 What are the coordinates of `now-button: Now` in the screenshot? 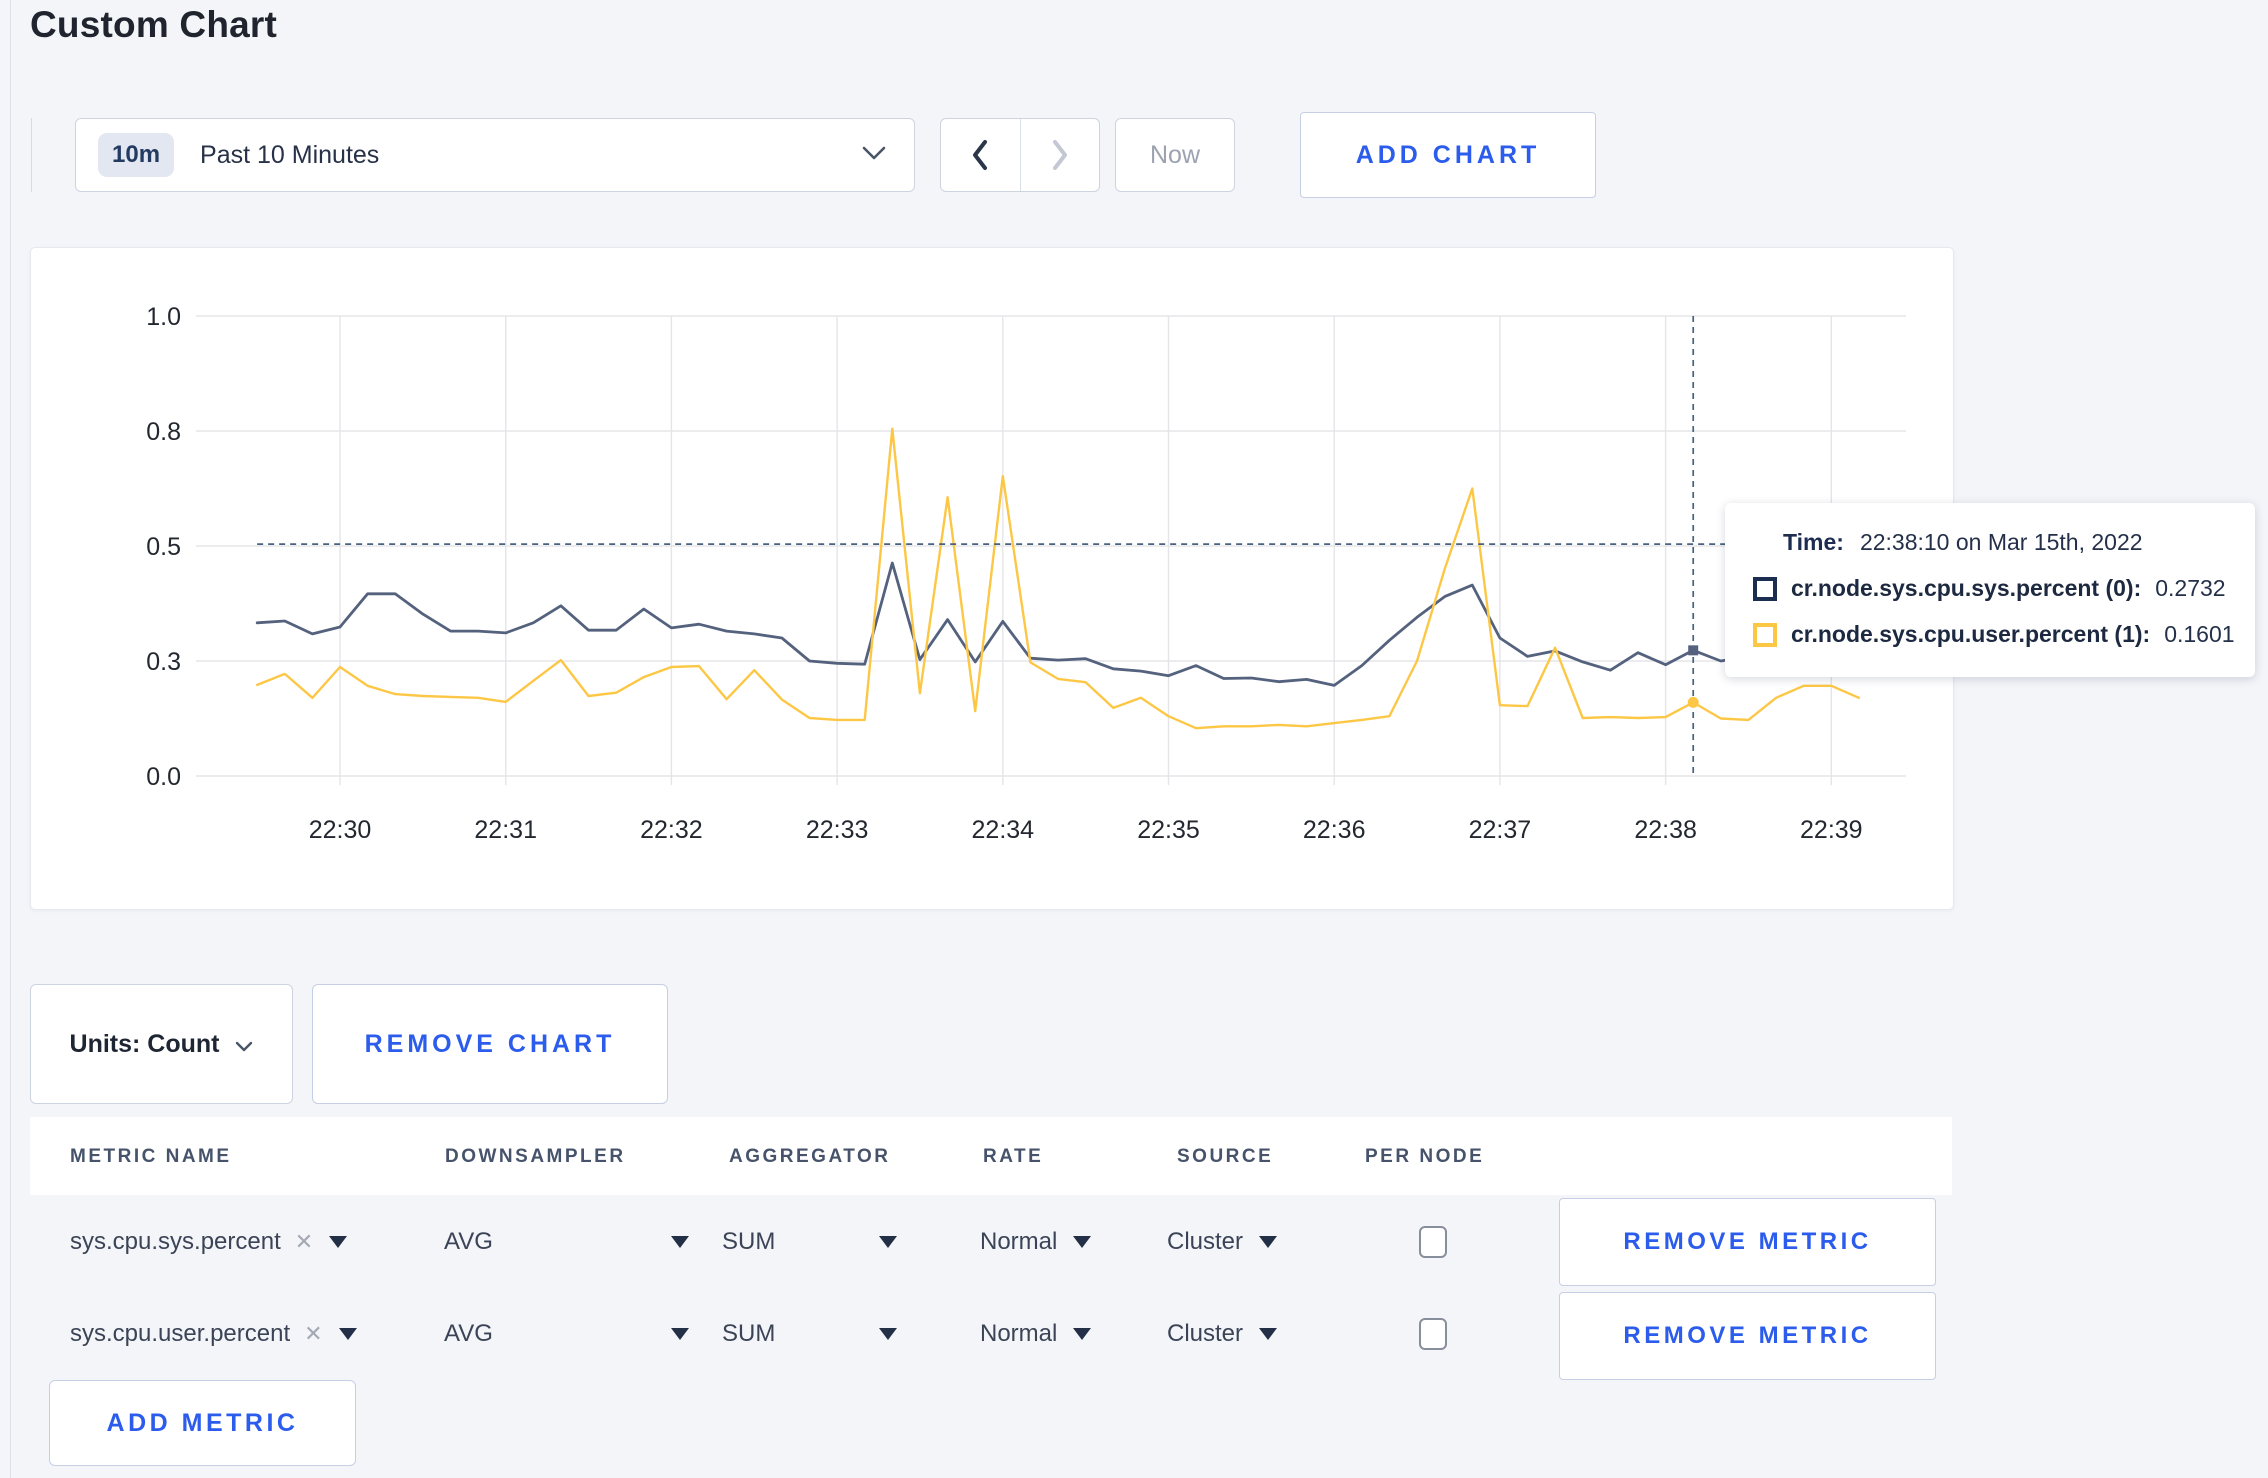 It's located at (1175, 155).